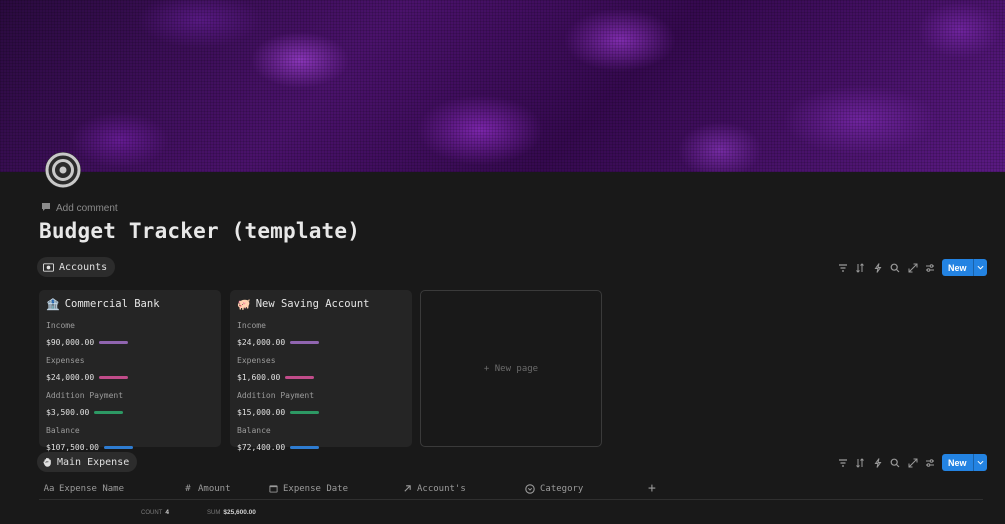 The width and height of the screenshot is (1005, 524). What do you see at coordinates (261, 412) in the screenshot?
I see `addition-payment-value: $15,000.00` at bounding box center [261, 412].